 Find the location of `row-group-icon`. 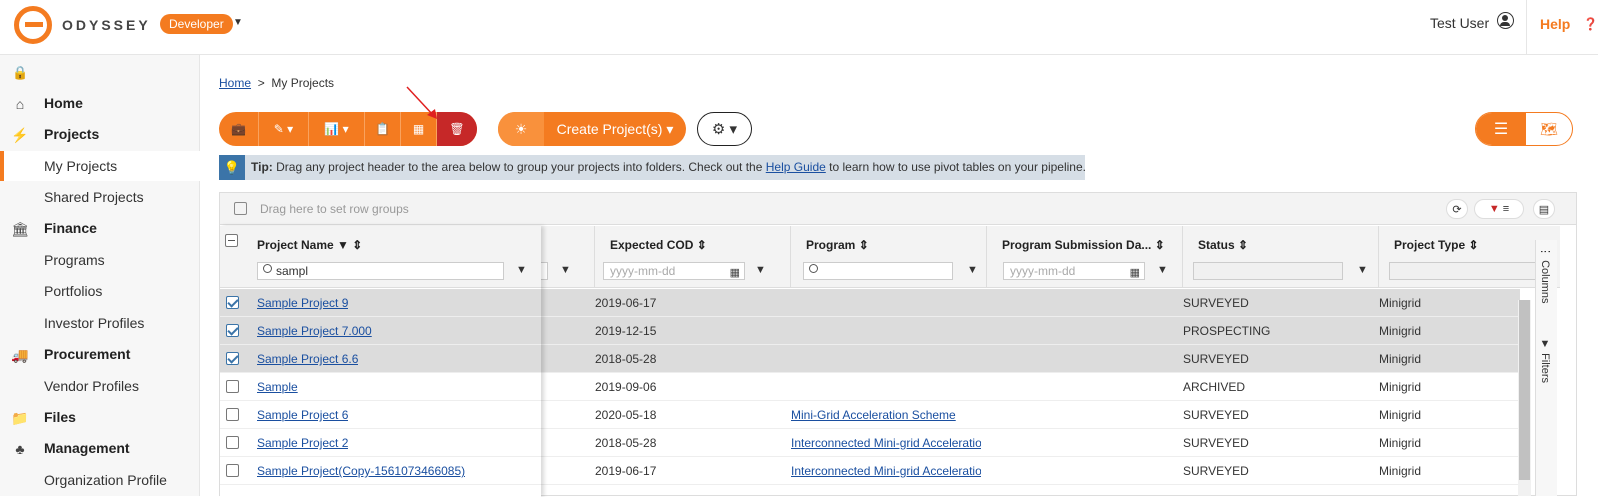

row-group-icon is located at coordinates (240, 208).